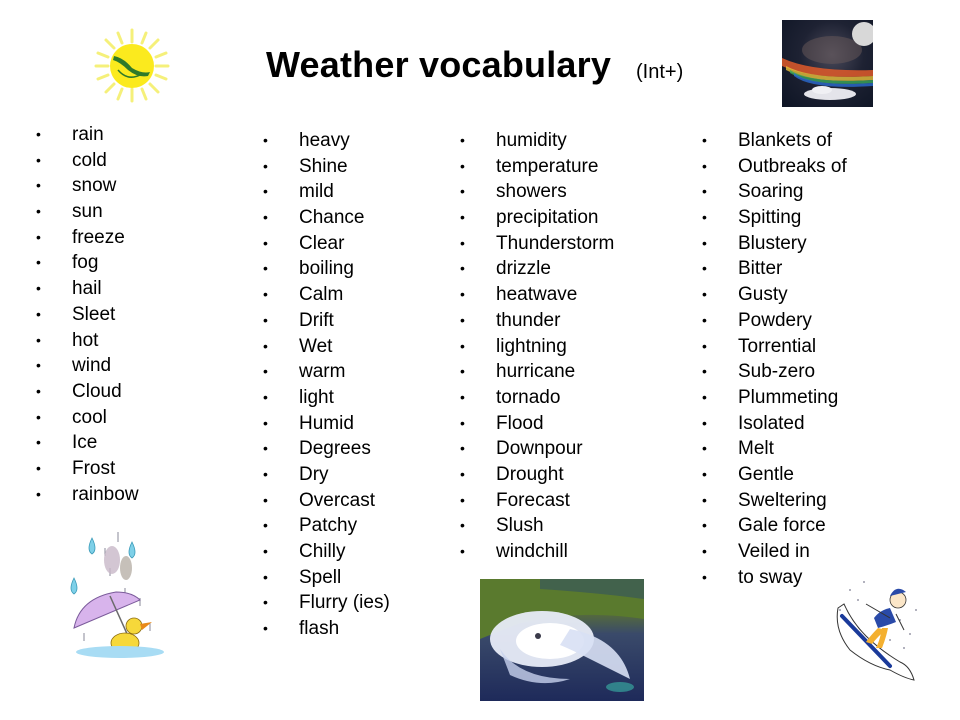 This screenshot has height=720, width=960. I want to click on vocab-word: heatwave, so click(537, 295).